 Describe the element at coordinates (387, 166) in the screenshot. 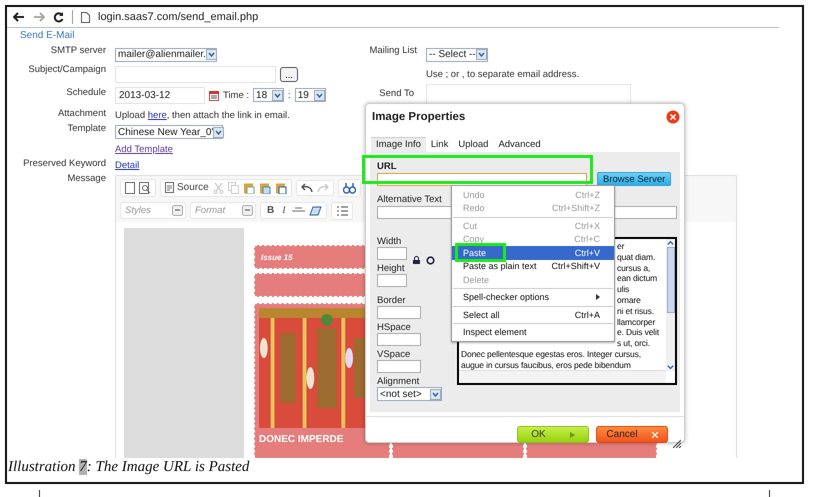

I see `field-label: URL` at that location.